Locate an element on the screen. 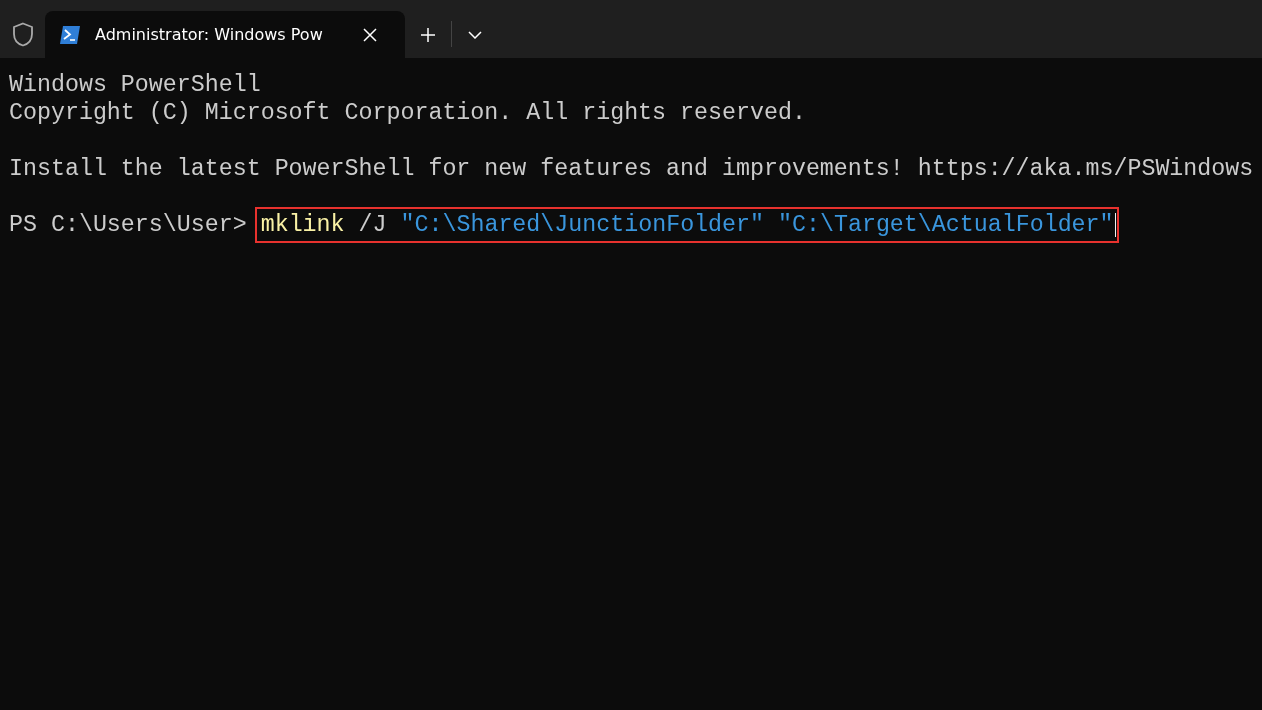 This screenshot has width=1262, height=710. command-name: mklink is located at coordinates (302, 225).